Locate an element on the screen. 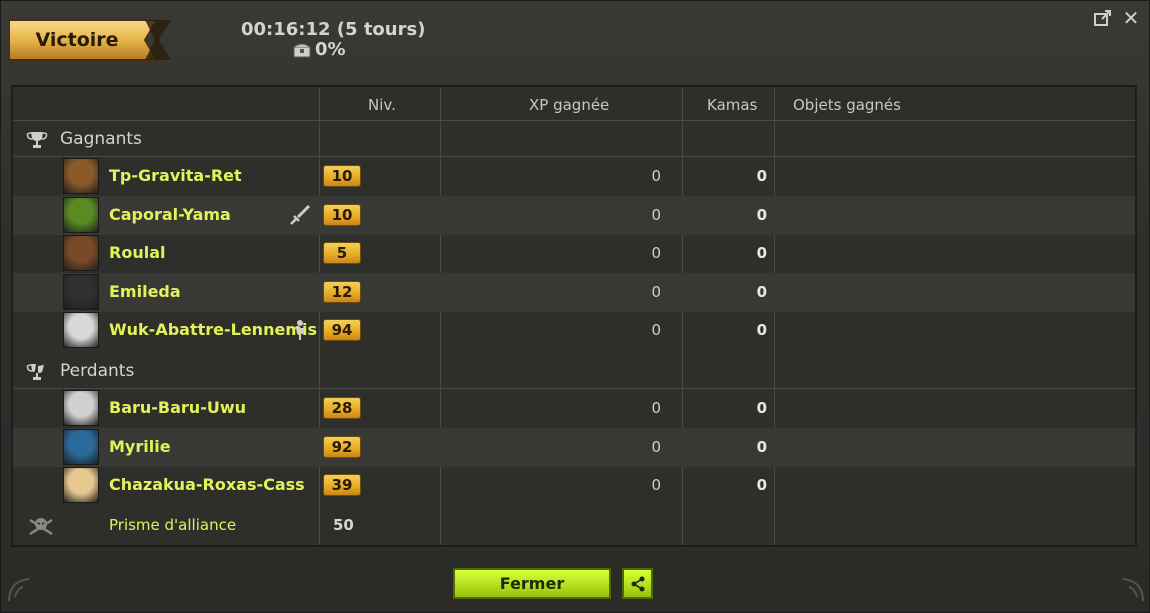  group-losers: Perdants is located at coordinates (574, 370).